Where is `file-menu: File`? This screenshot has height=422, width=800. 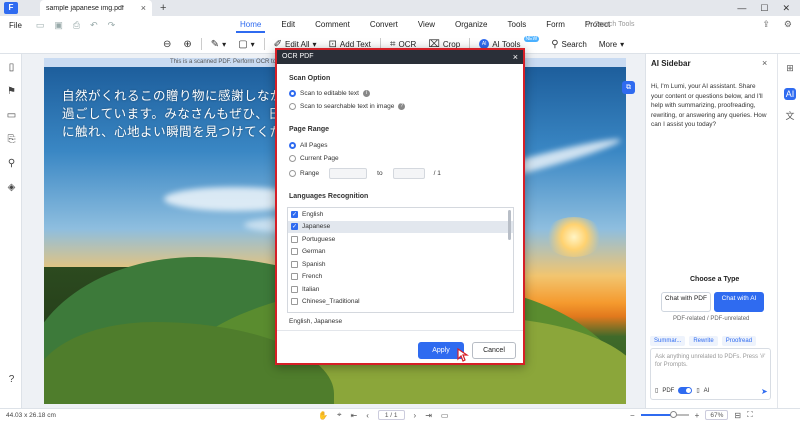
file-menu: File is located at coordinates (15, 25).